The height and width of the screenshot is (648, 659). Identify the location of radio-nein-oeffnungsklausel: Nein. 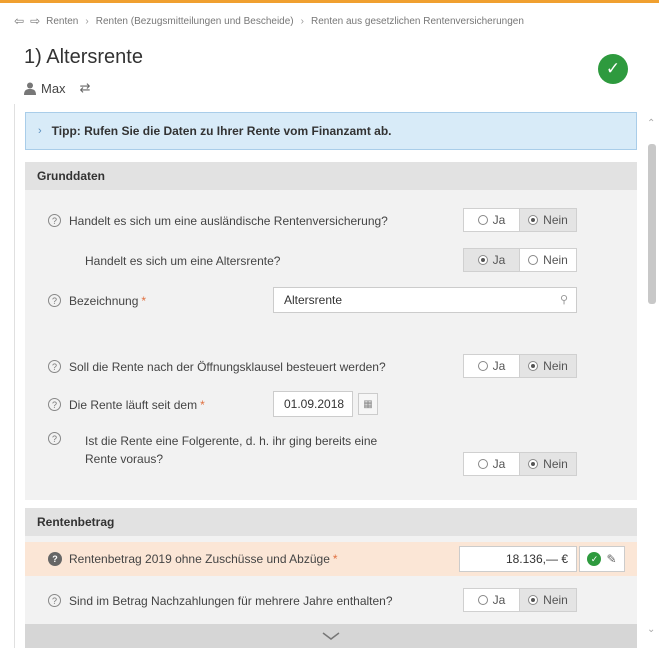
(548, 366).